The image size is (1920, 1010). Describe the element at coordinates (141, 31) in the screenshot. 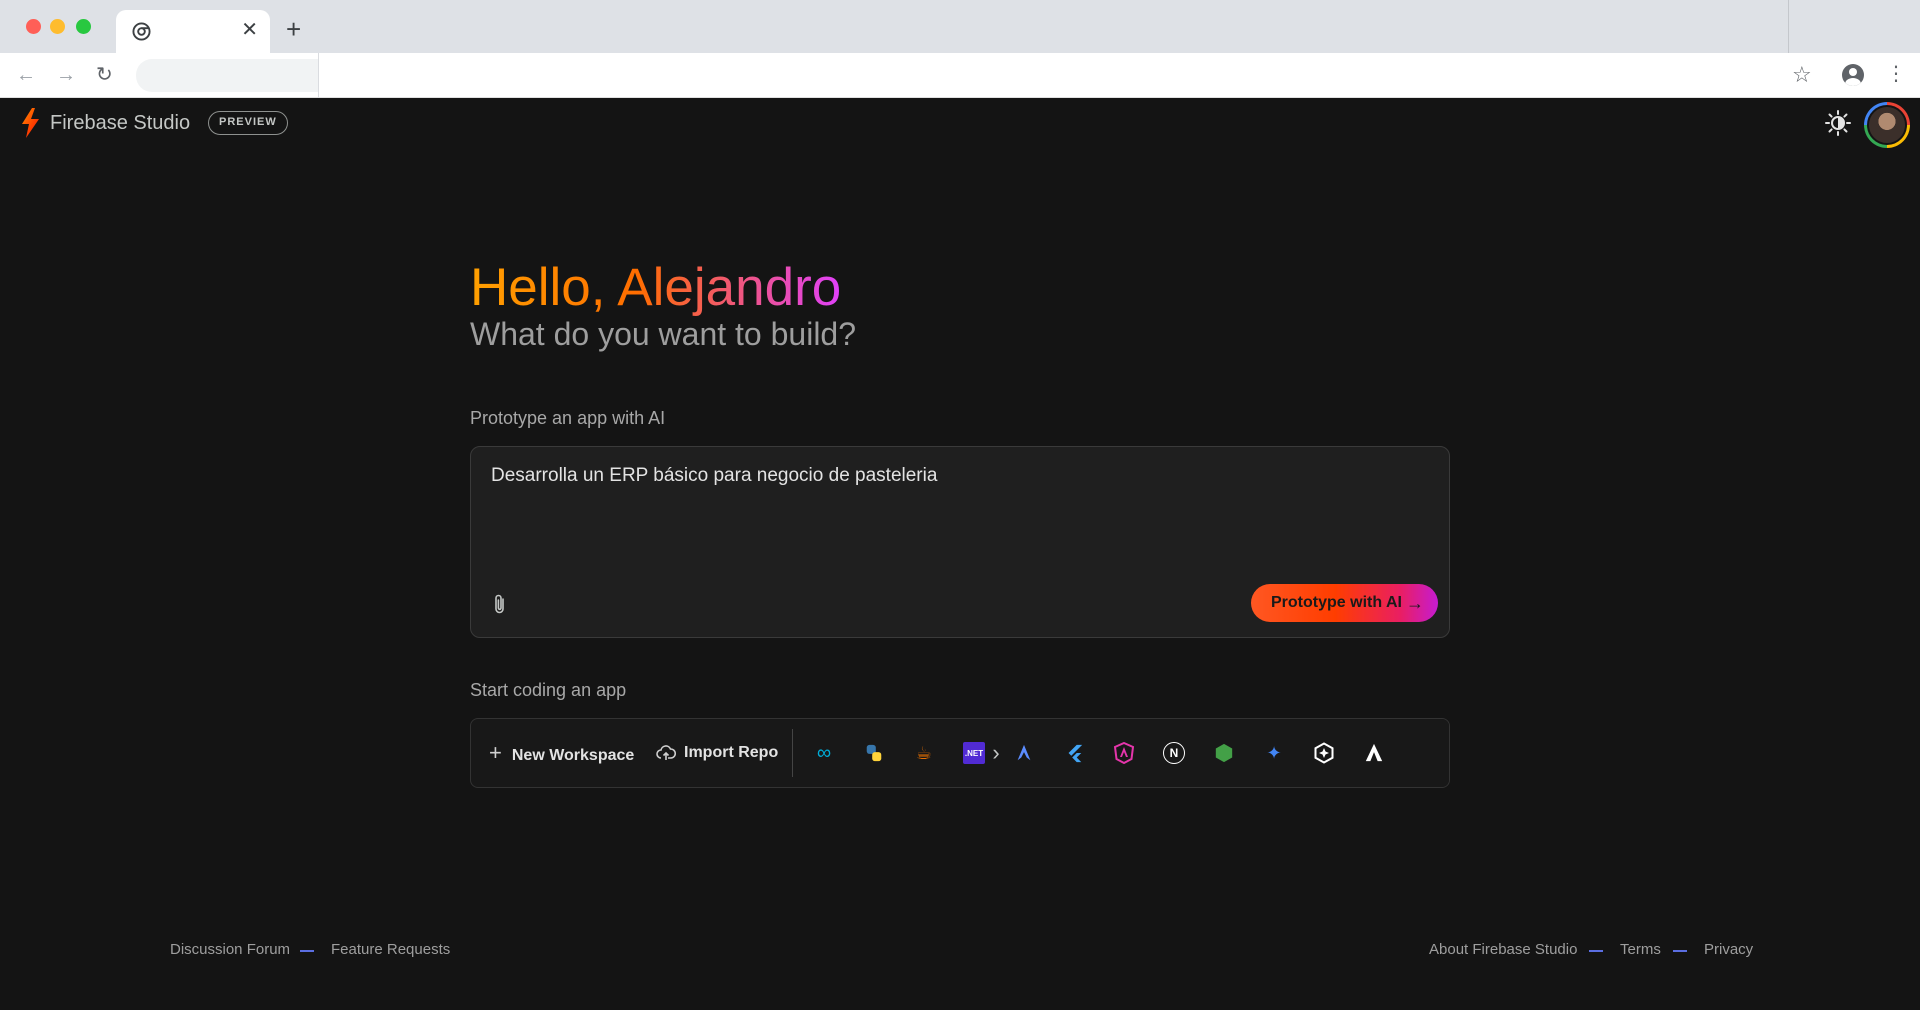

I see `chrome-icon` at that location.